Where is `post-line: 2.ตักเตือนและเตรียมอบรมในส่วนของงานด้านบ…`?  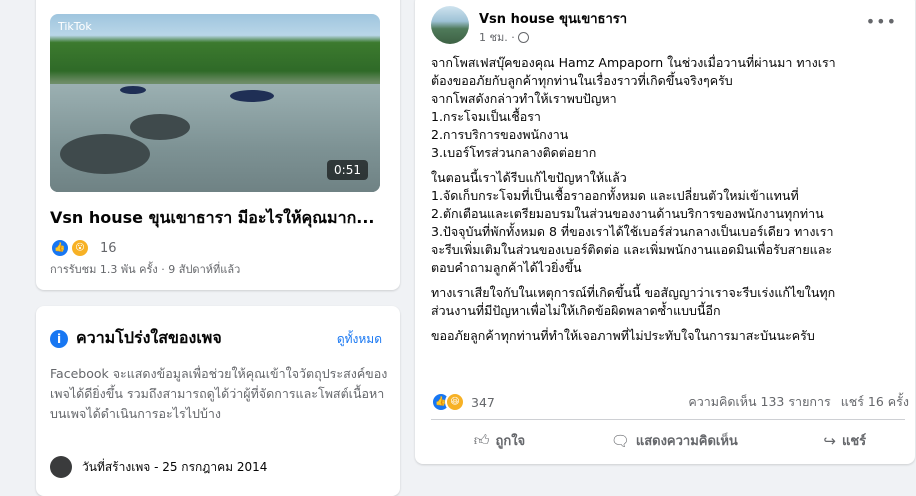 post-line: 2.ตักเตือนและเตรียมอบรมในส่วนของงานด้านบ… is located at coordinates (627, 213).